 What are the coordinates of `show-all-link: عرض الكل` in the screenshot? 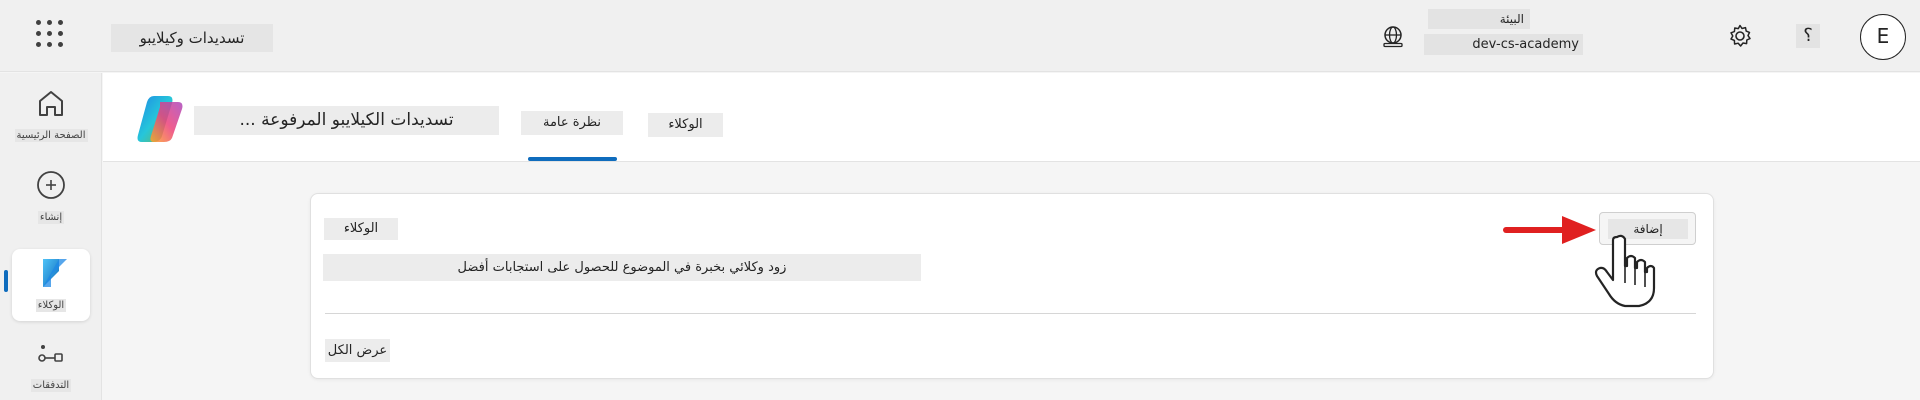 It's located at (357, 350).